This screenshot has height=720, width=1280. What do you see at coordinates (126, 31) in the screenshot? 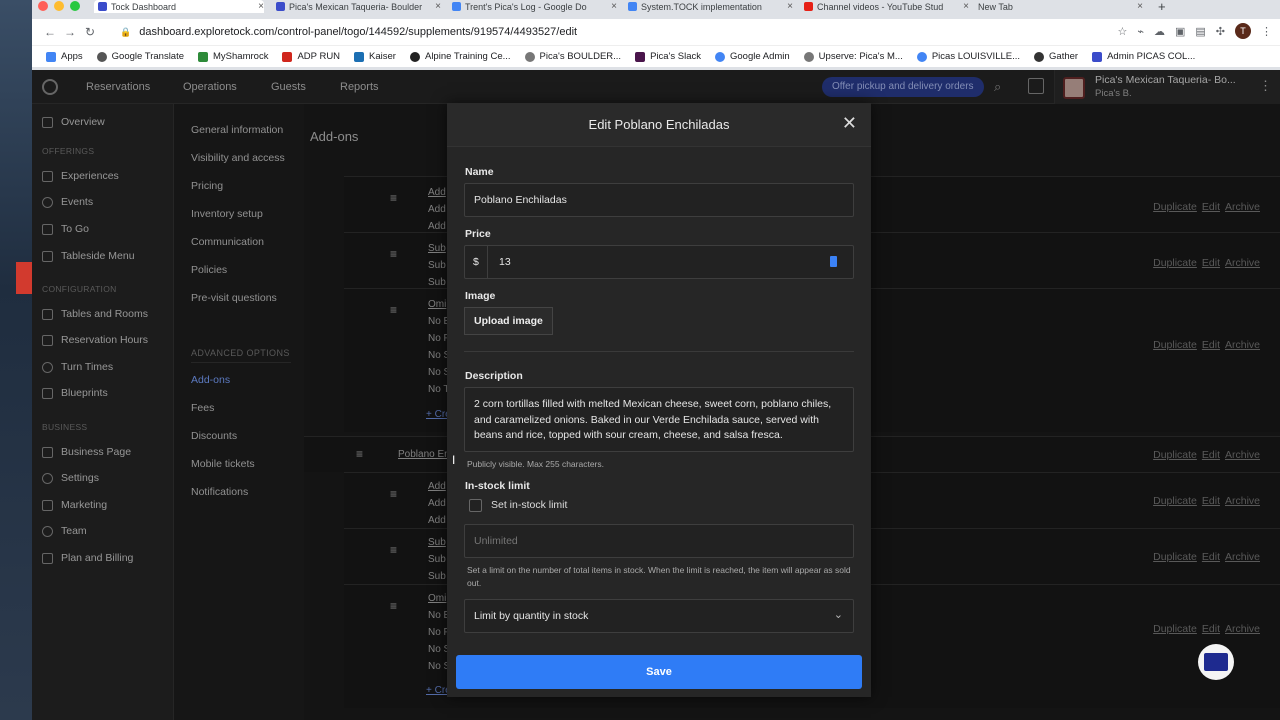
I see `lock-icon: 🔒` at bounding box center [126, 31].